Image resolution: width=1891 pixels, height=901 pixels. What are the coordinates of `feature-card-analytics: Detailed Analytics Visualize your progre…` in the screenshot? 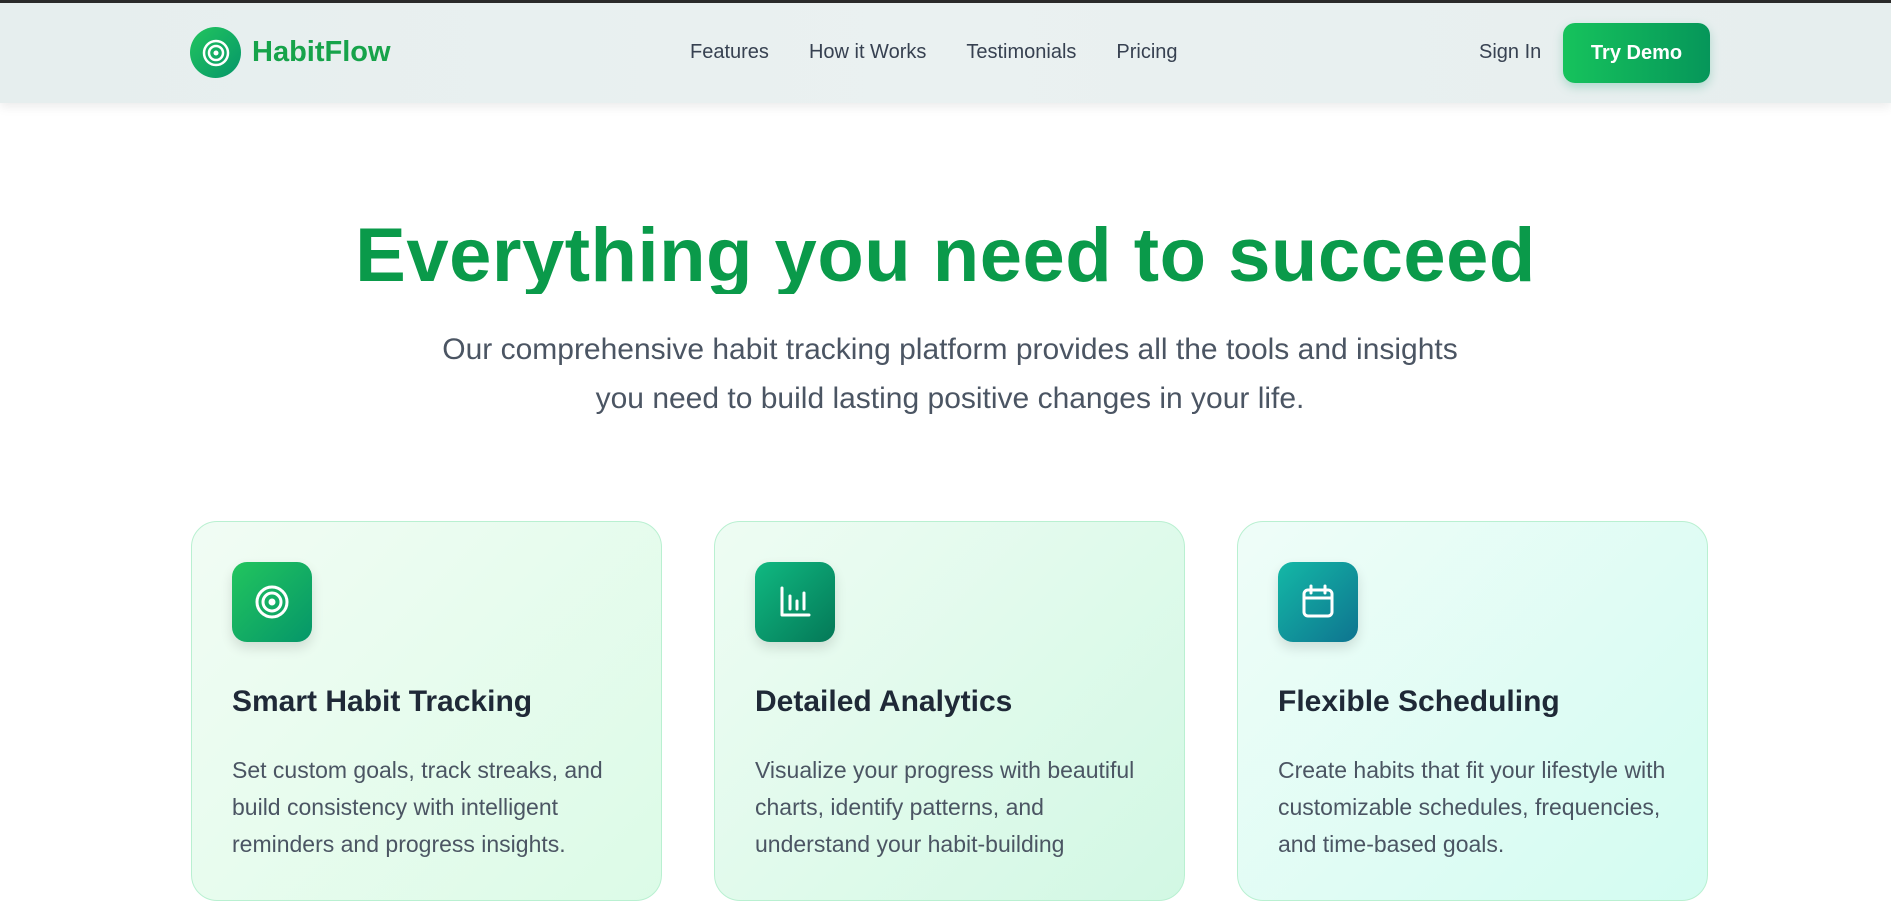 It's located at (949, 711).